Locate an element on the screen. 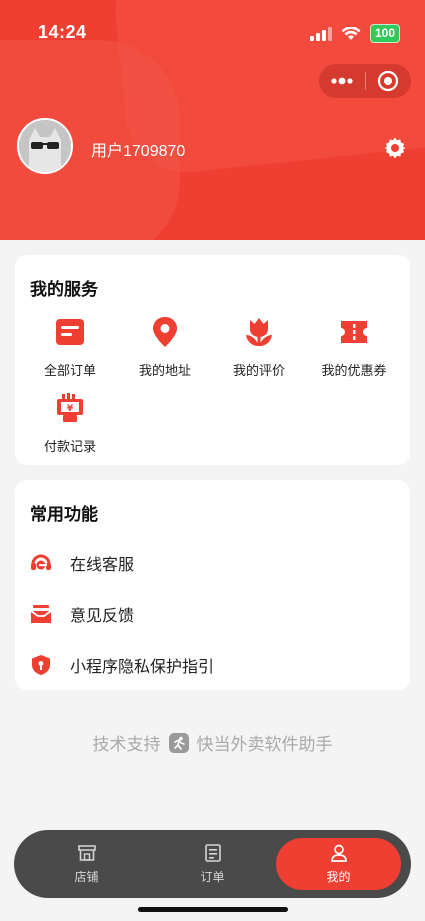 This screenshot has width=425, height=921. service-label: 付款记录 is located at coordinates (69, 446).